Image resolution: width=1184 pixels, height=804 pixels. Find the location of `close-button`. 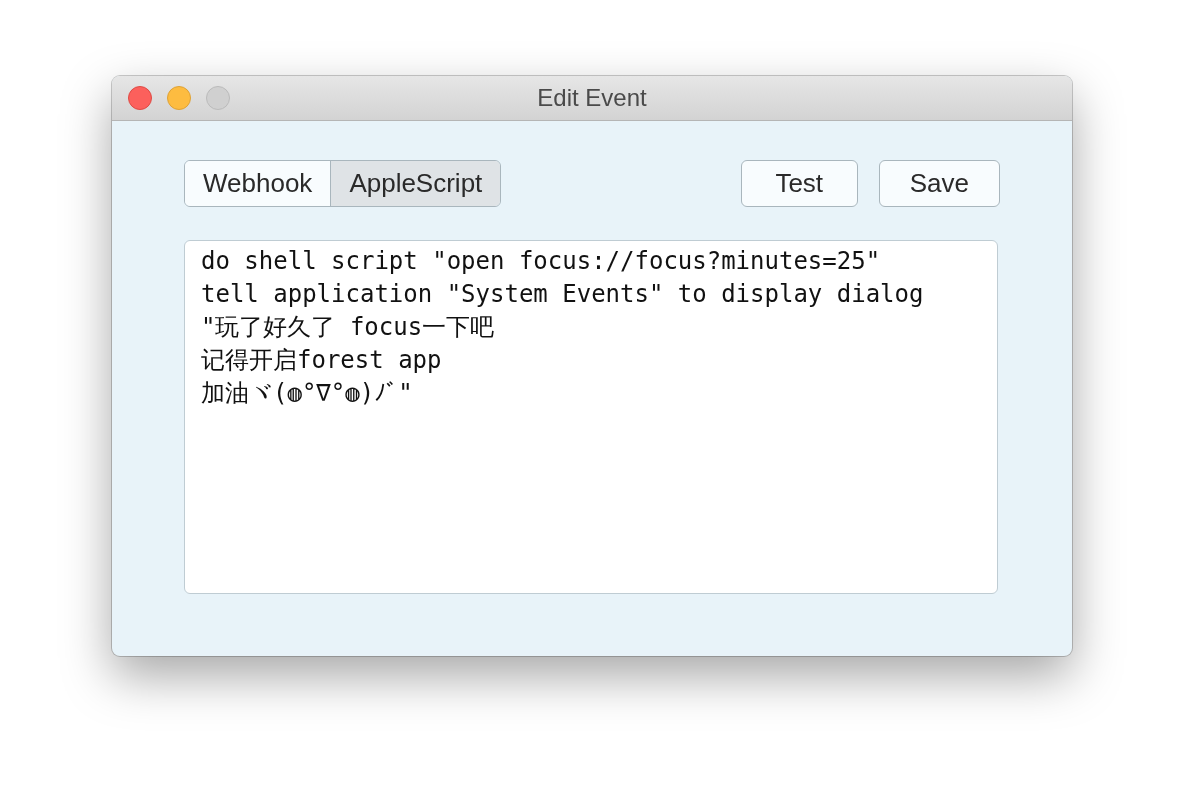

close-button is located at coordinates (140, 98).